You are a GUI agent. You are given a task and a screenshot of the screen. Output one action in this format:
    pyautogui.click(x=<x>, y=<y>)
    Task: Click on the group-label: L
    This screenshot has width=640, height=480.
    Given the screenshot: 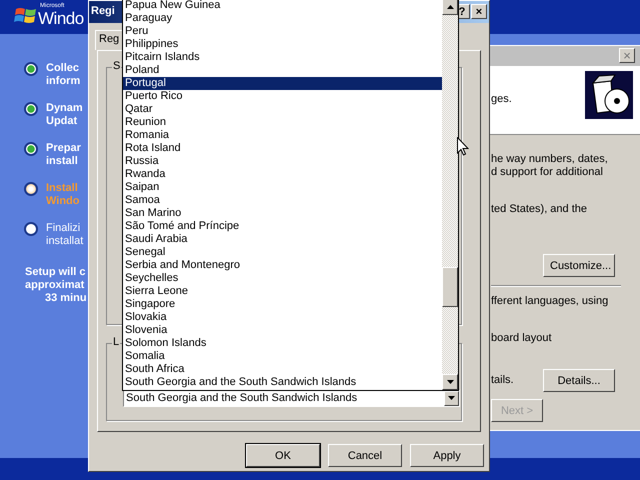 What is the action you would take?
    pyautogui.click(x=116, y=342)
    